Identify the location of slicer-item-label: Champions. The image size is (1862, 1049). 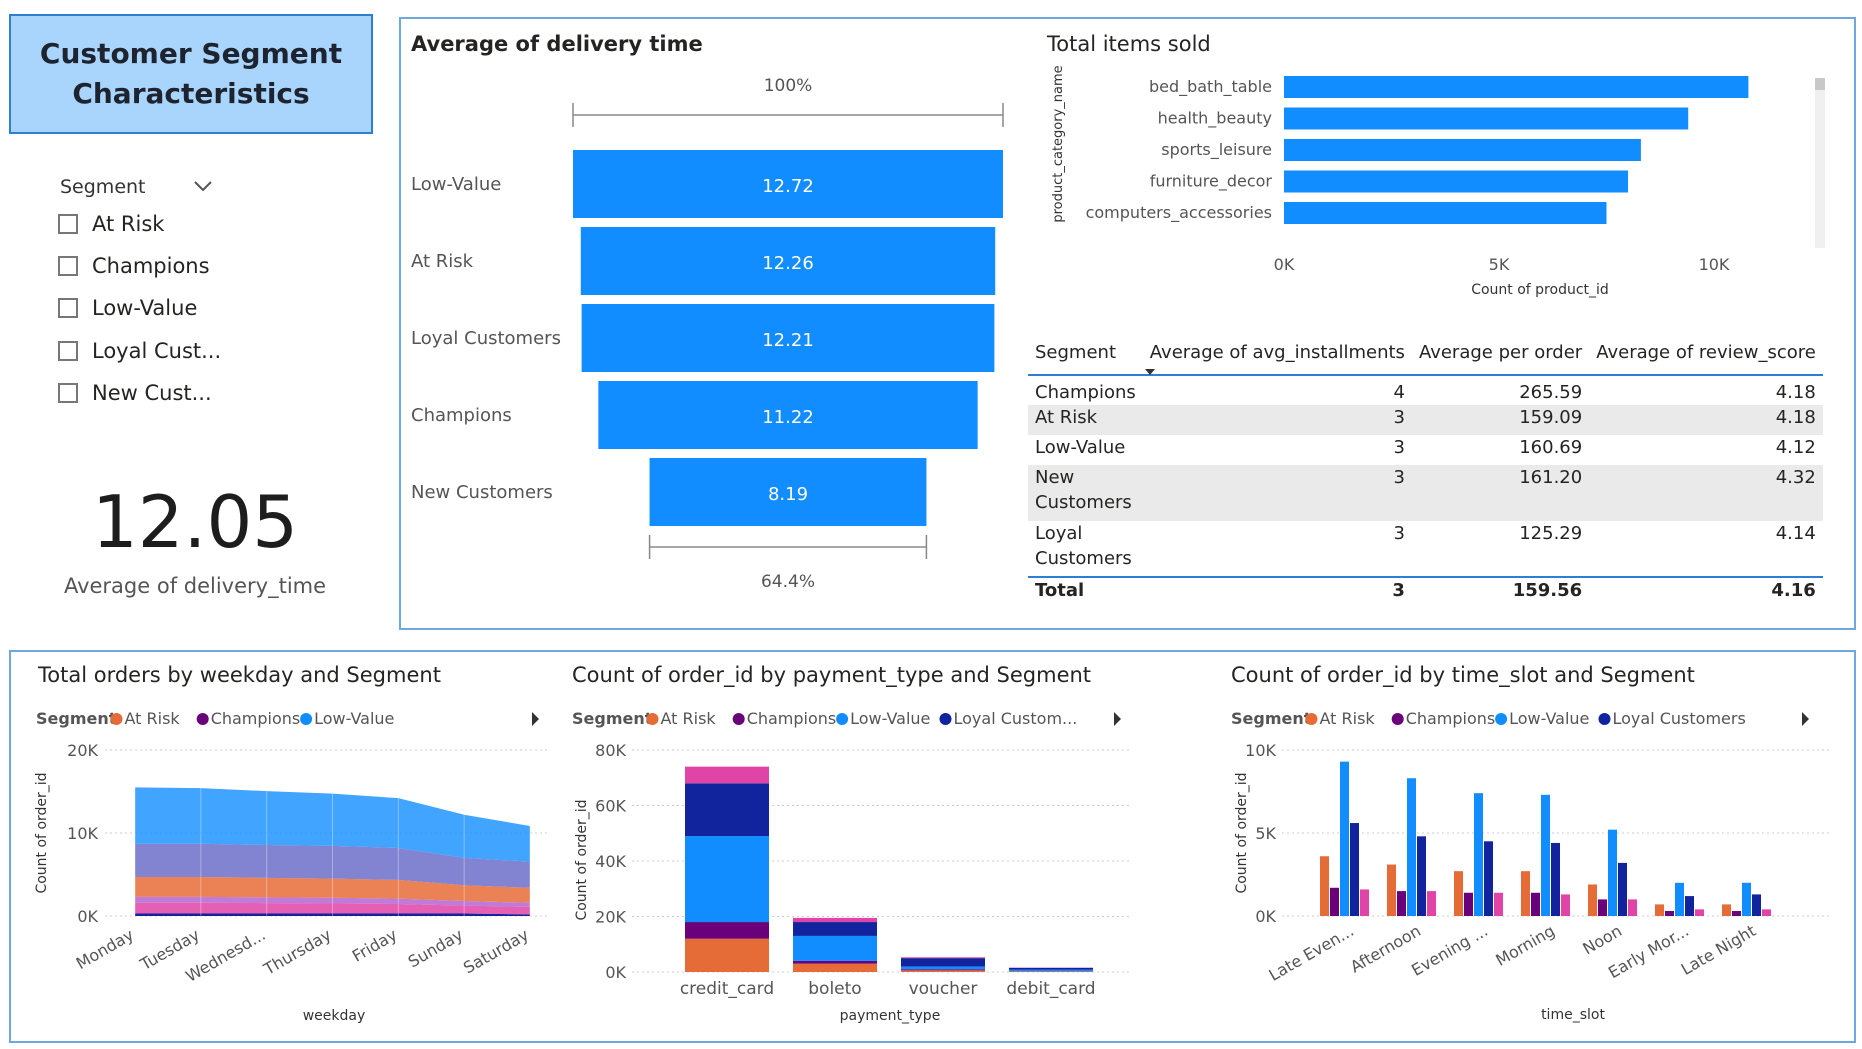
(151, 266).